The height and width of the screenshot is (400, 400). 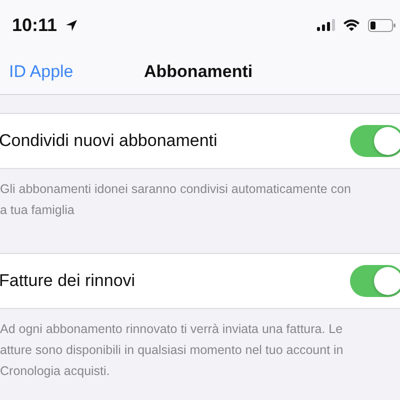 I want to click on row-label: Fatture dei rinnovi, so click(x=68, y=281).